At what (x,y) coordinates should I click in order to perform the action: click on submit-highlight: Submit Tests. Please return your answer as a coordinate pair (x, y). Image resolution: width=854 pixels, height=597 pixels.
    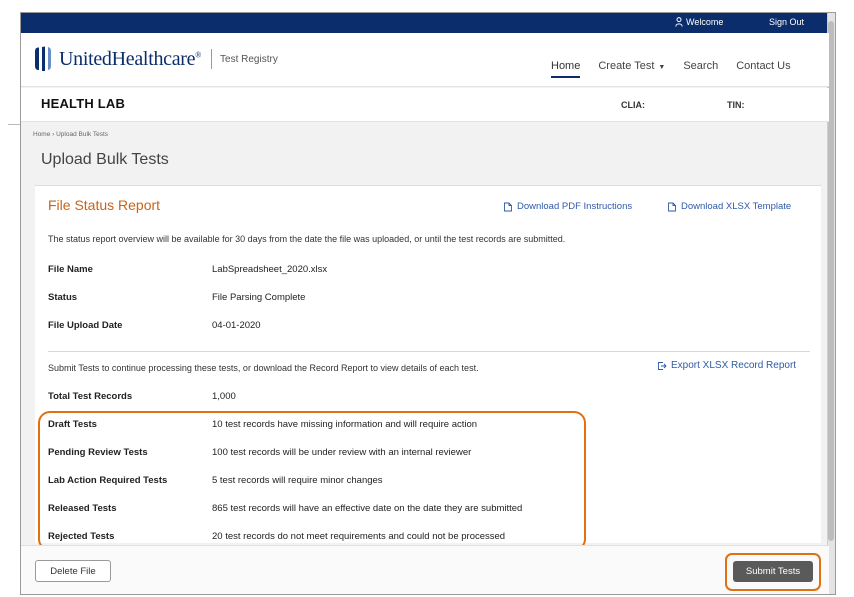
    Looking at the image, I should click on (773, 572).